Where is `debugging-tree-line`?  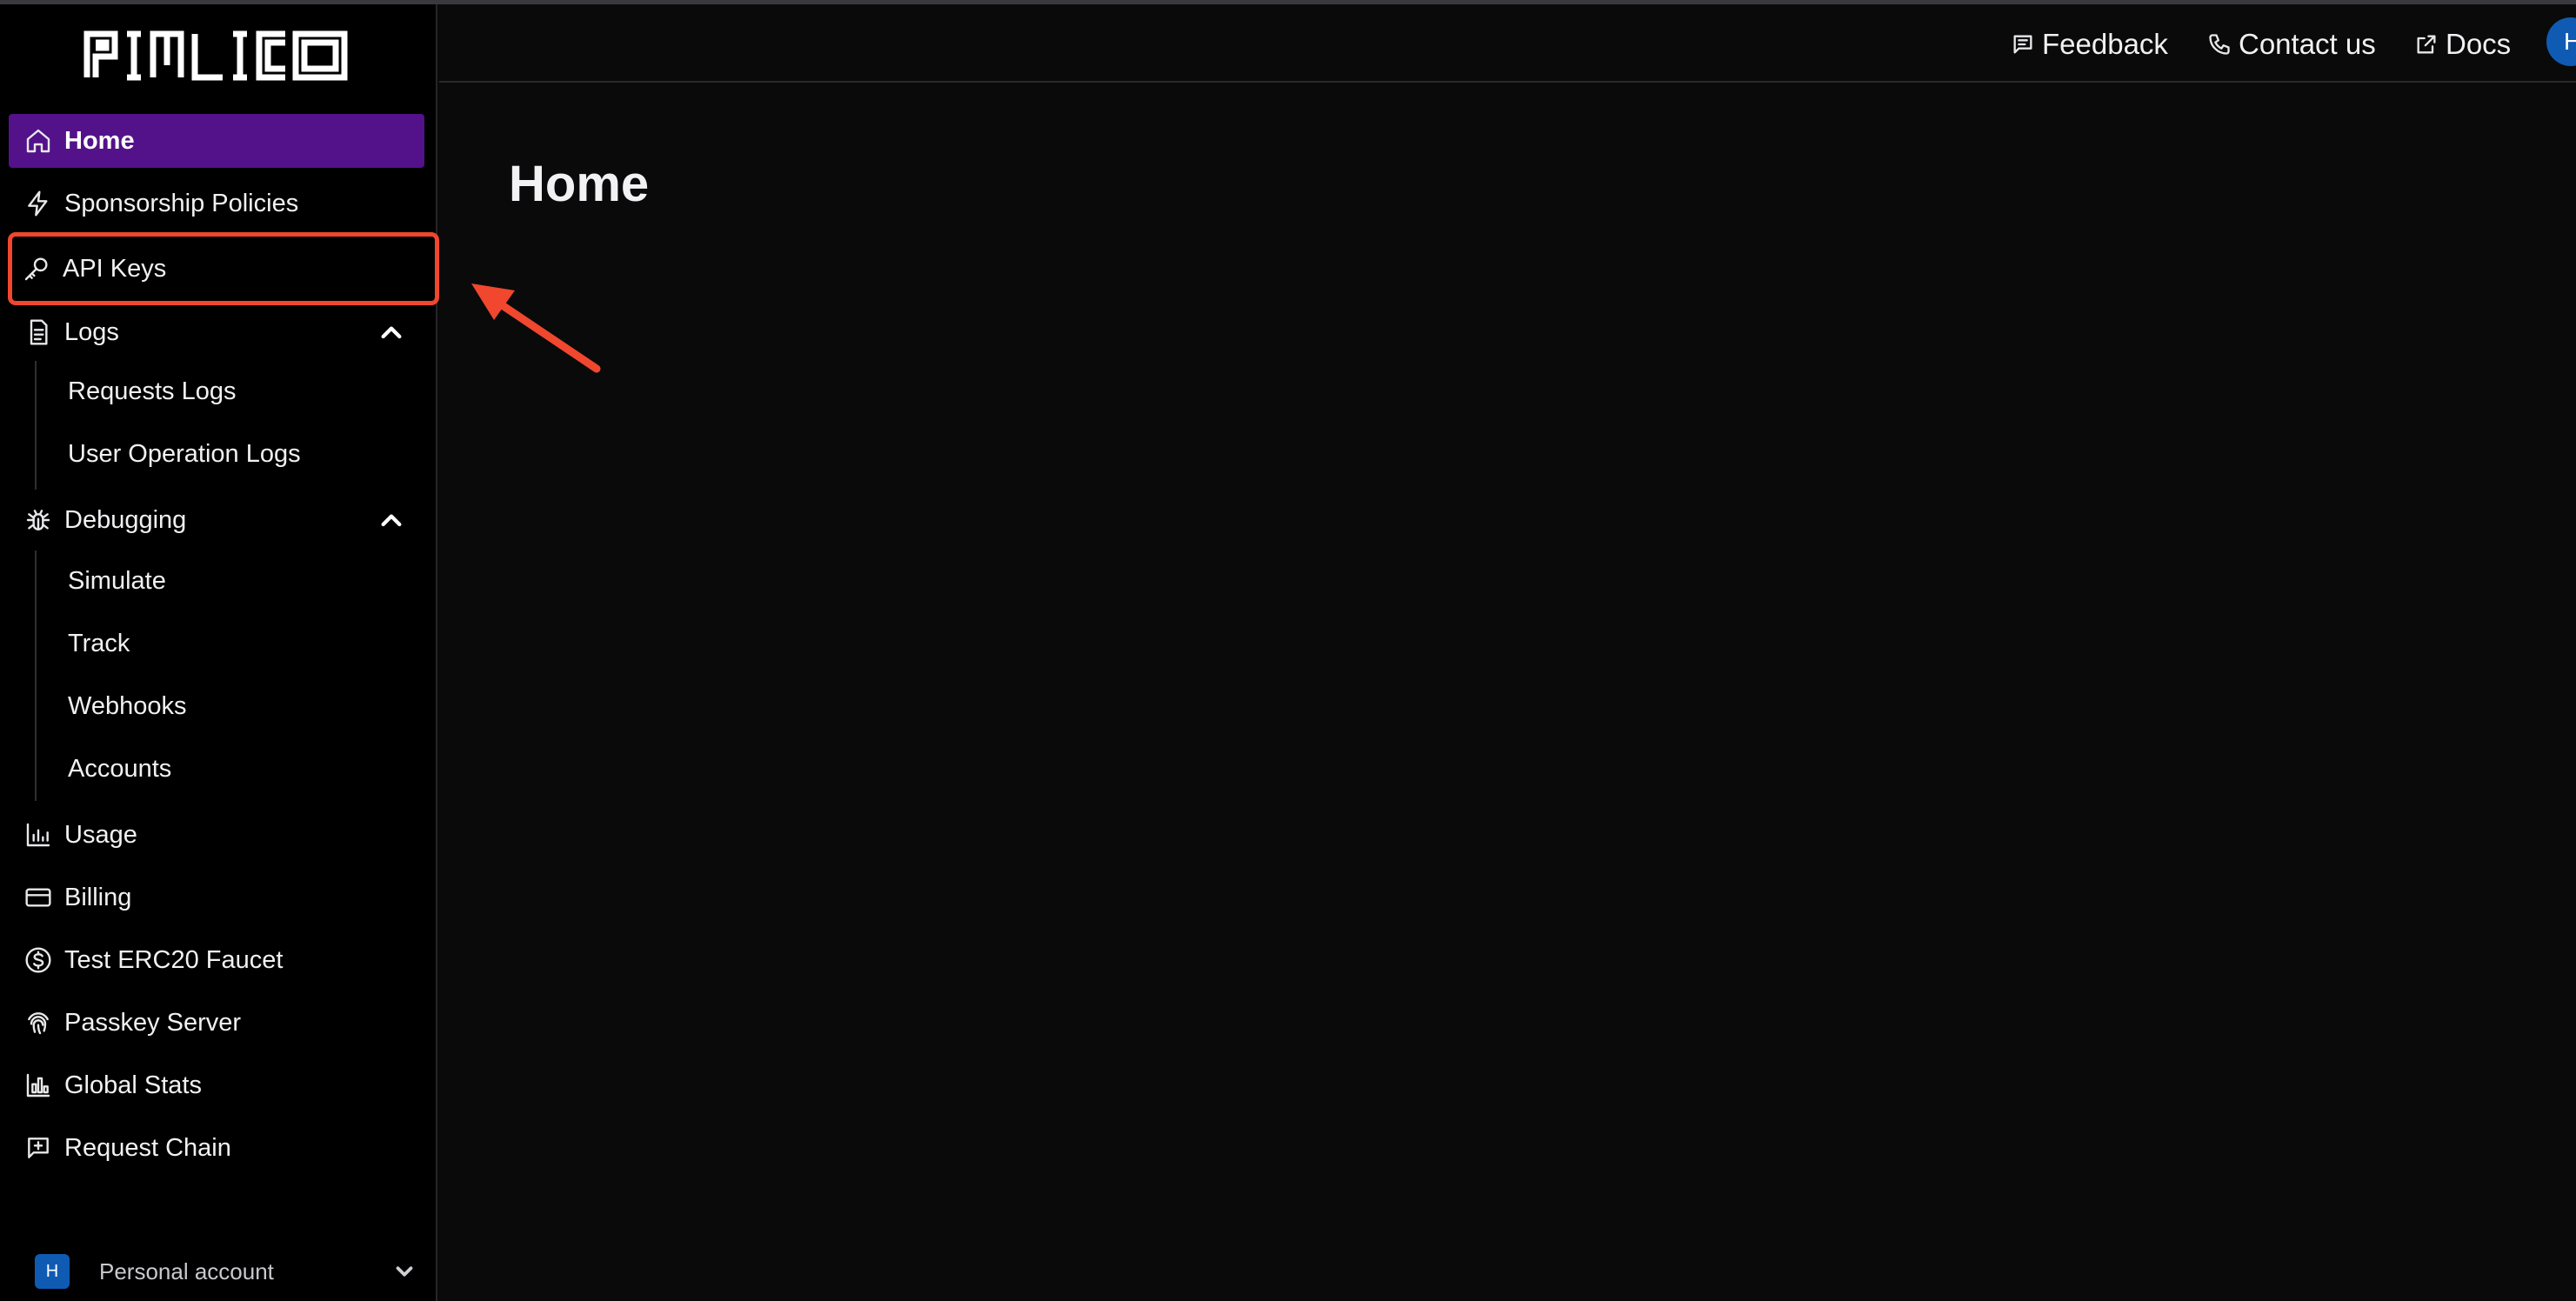
debugging-tree-line is located at coordinates (36, 675).